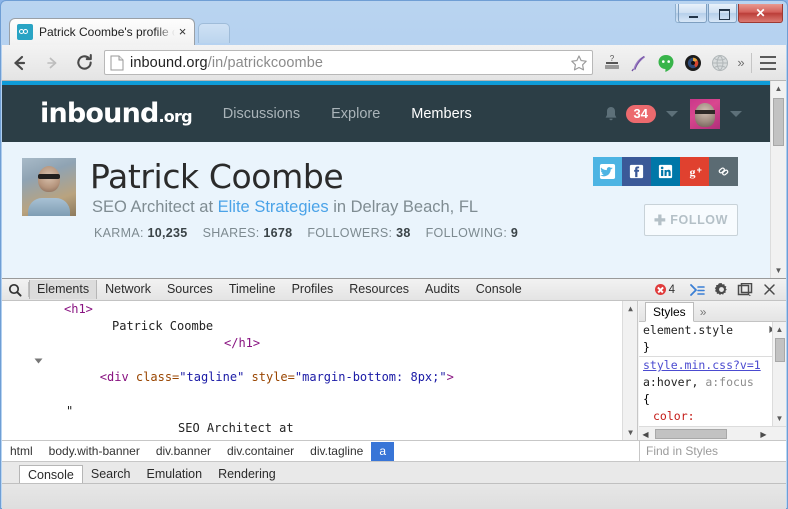 This screenshot has height=509, width=788. I want to click on find-in-styles-input: Find in Styles, so click(712, 451).